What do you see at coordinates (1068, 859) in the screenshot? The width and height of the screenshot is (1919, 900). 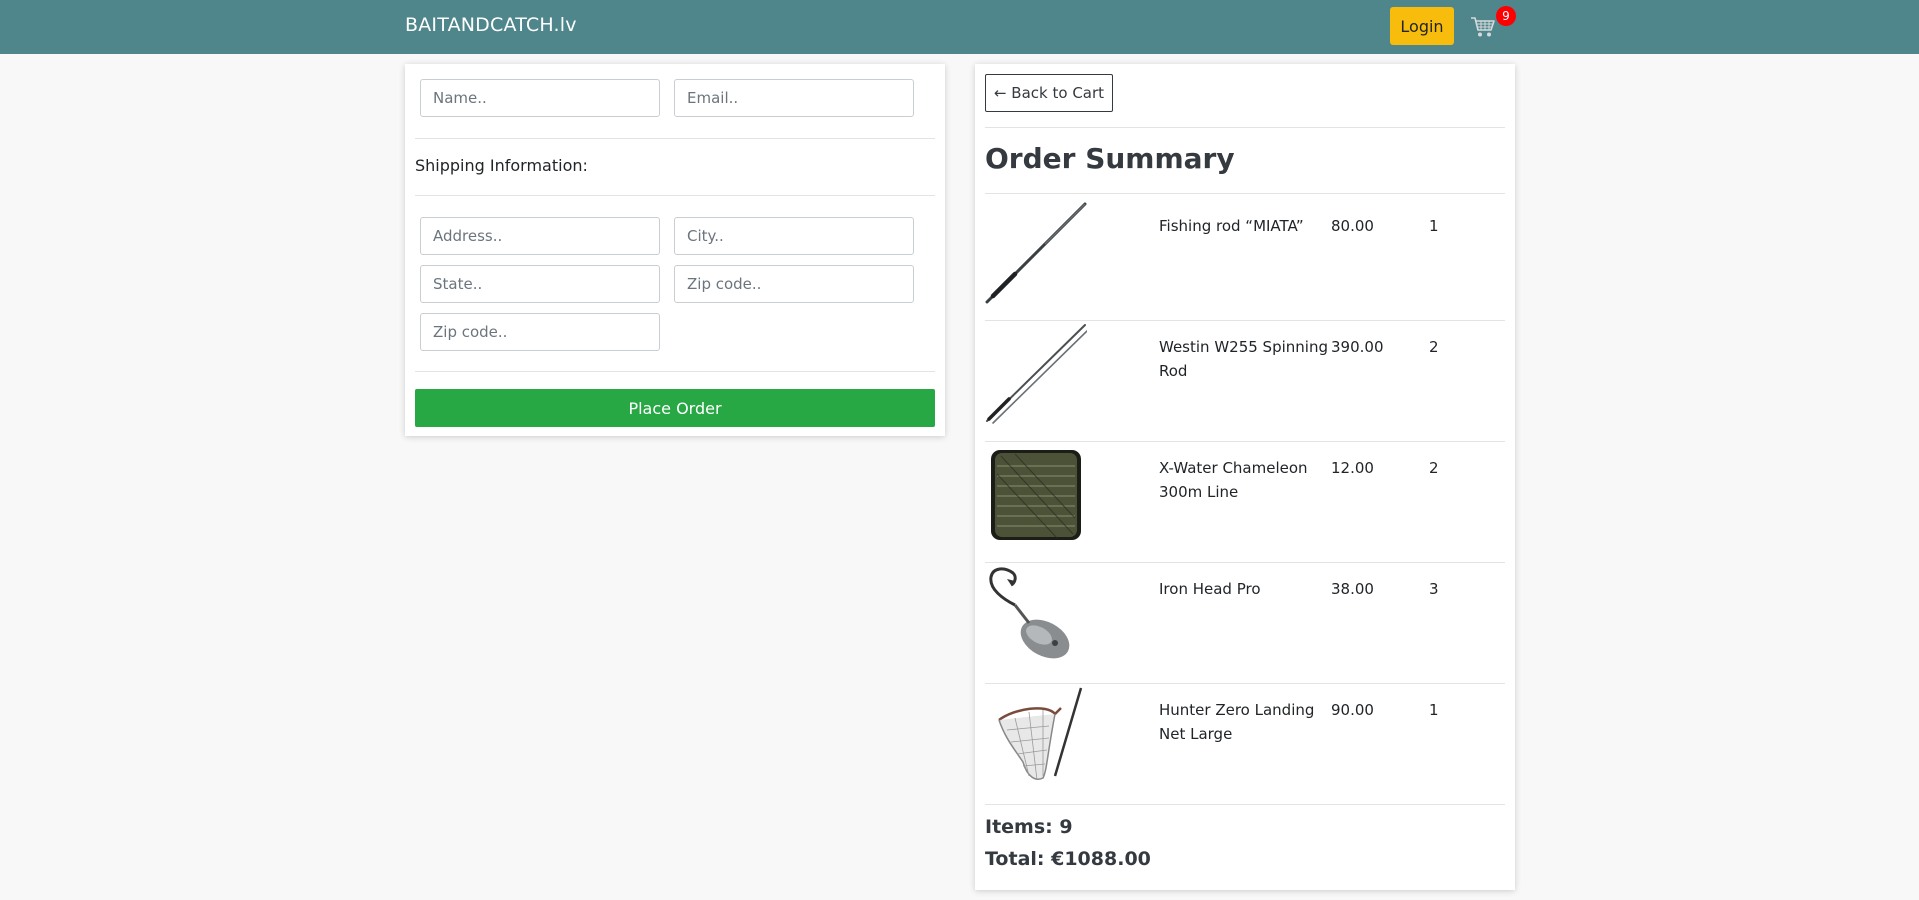 I see `order-total: Total: €1088.00` at bounding box center [1068, 859].